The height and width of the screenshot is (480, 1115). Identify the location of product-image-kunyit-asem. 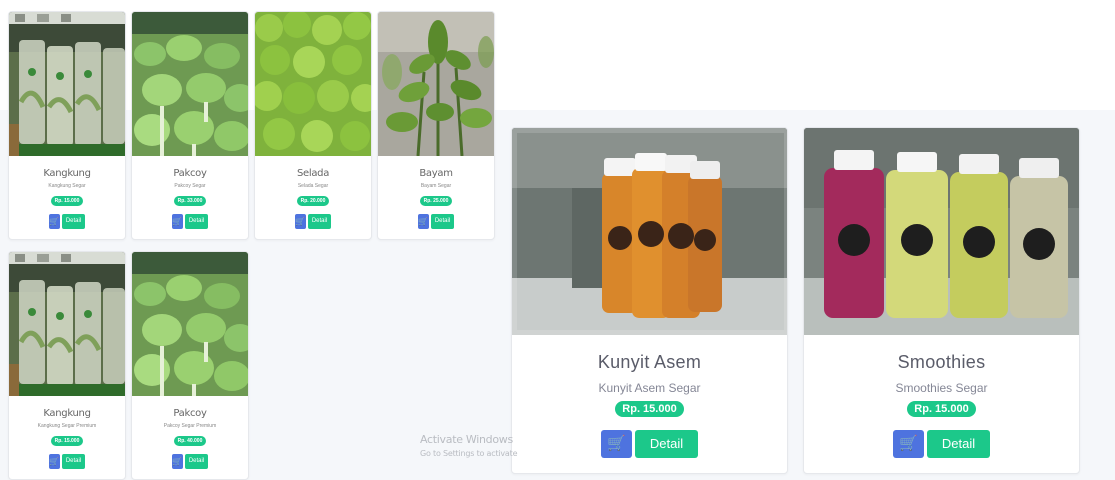
(649, 231).